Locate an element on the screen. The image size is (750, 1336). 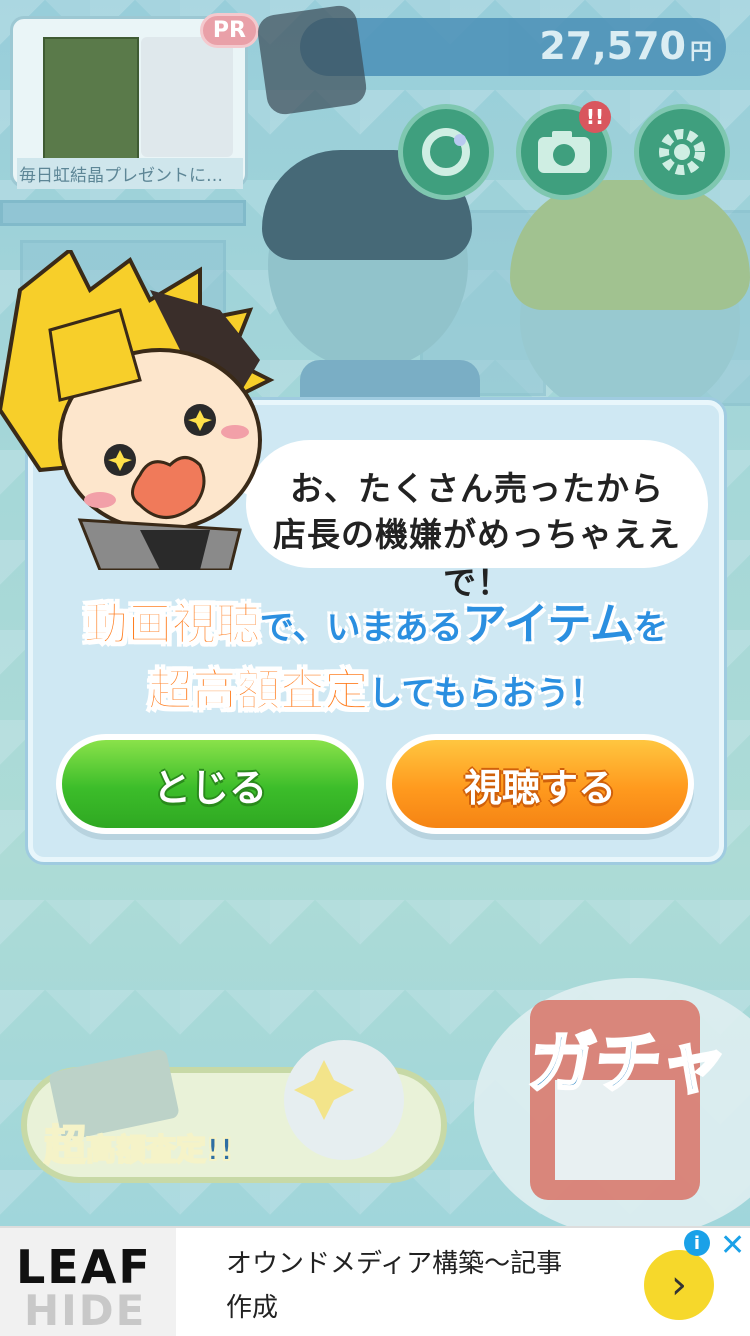
ad-text-line-2: 作成 is located at coordinates (252, 1308).